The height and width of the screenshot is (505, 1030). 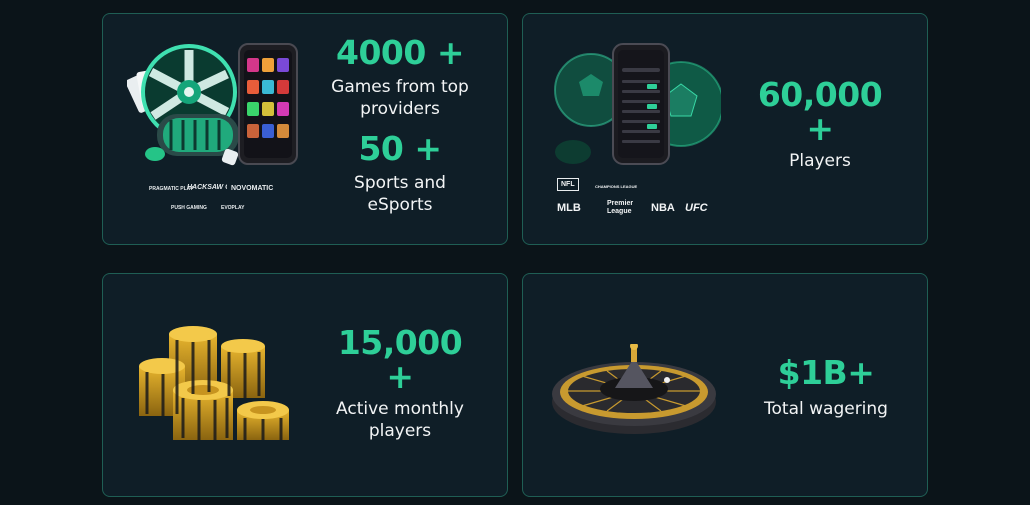 What do you see at coordinates (826, 372) in the screenshot?
I see `wagering-amount: $1B+` at bounding box center [826, 372].